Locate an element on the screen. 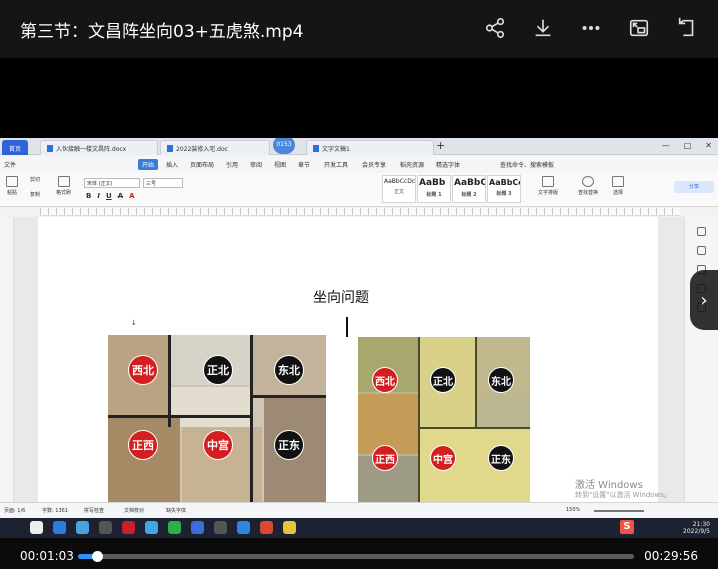  share-button: 分享 is located at coordinates (694, 187).